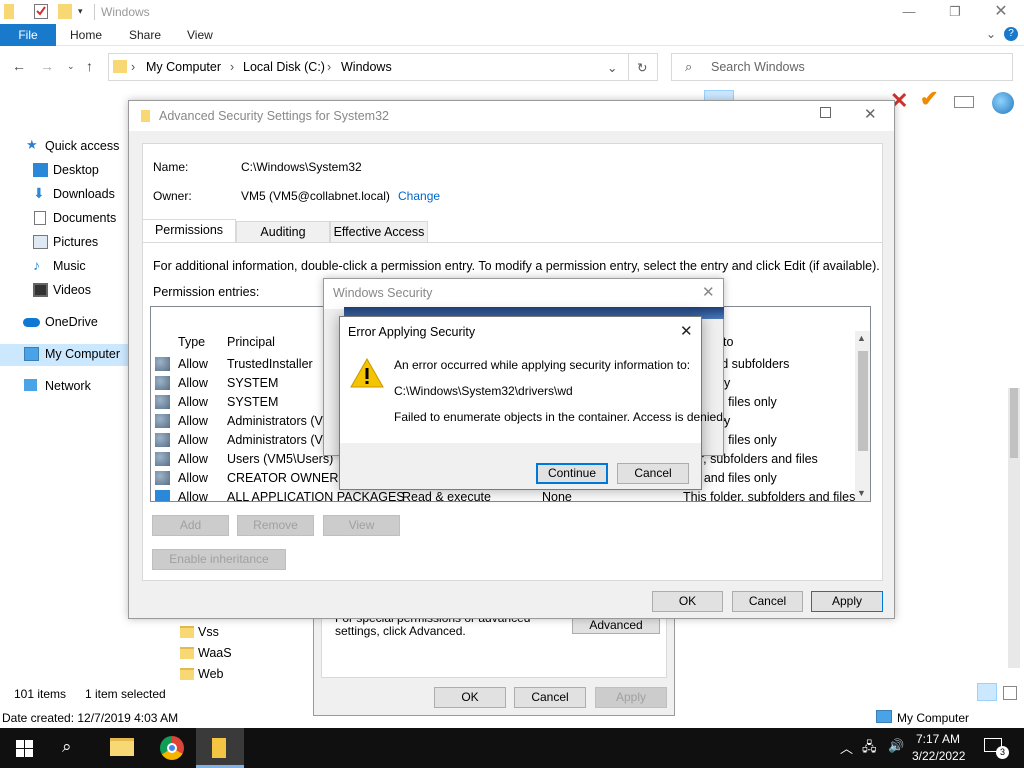 The width and height of the screenshot is (1024, 768). What do you see at coordinates (987, 692) in the screenshot?
I see `details-view-icon` at bounding box center [987, 692].